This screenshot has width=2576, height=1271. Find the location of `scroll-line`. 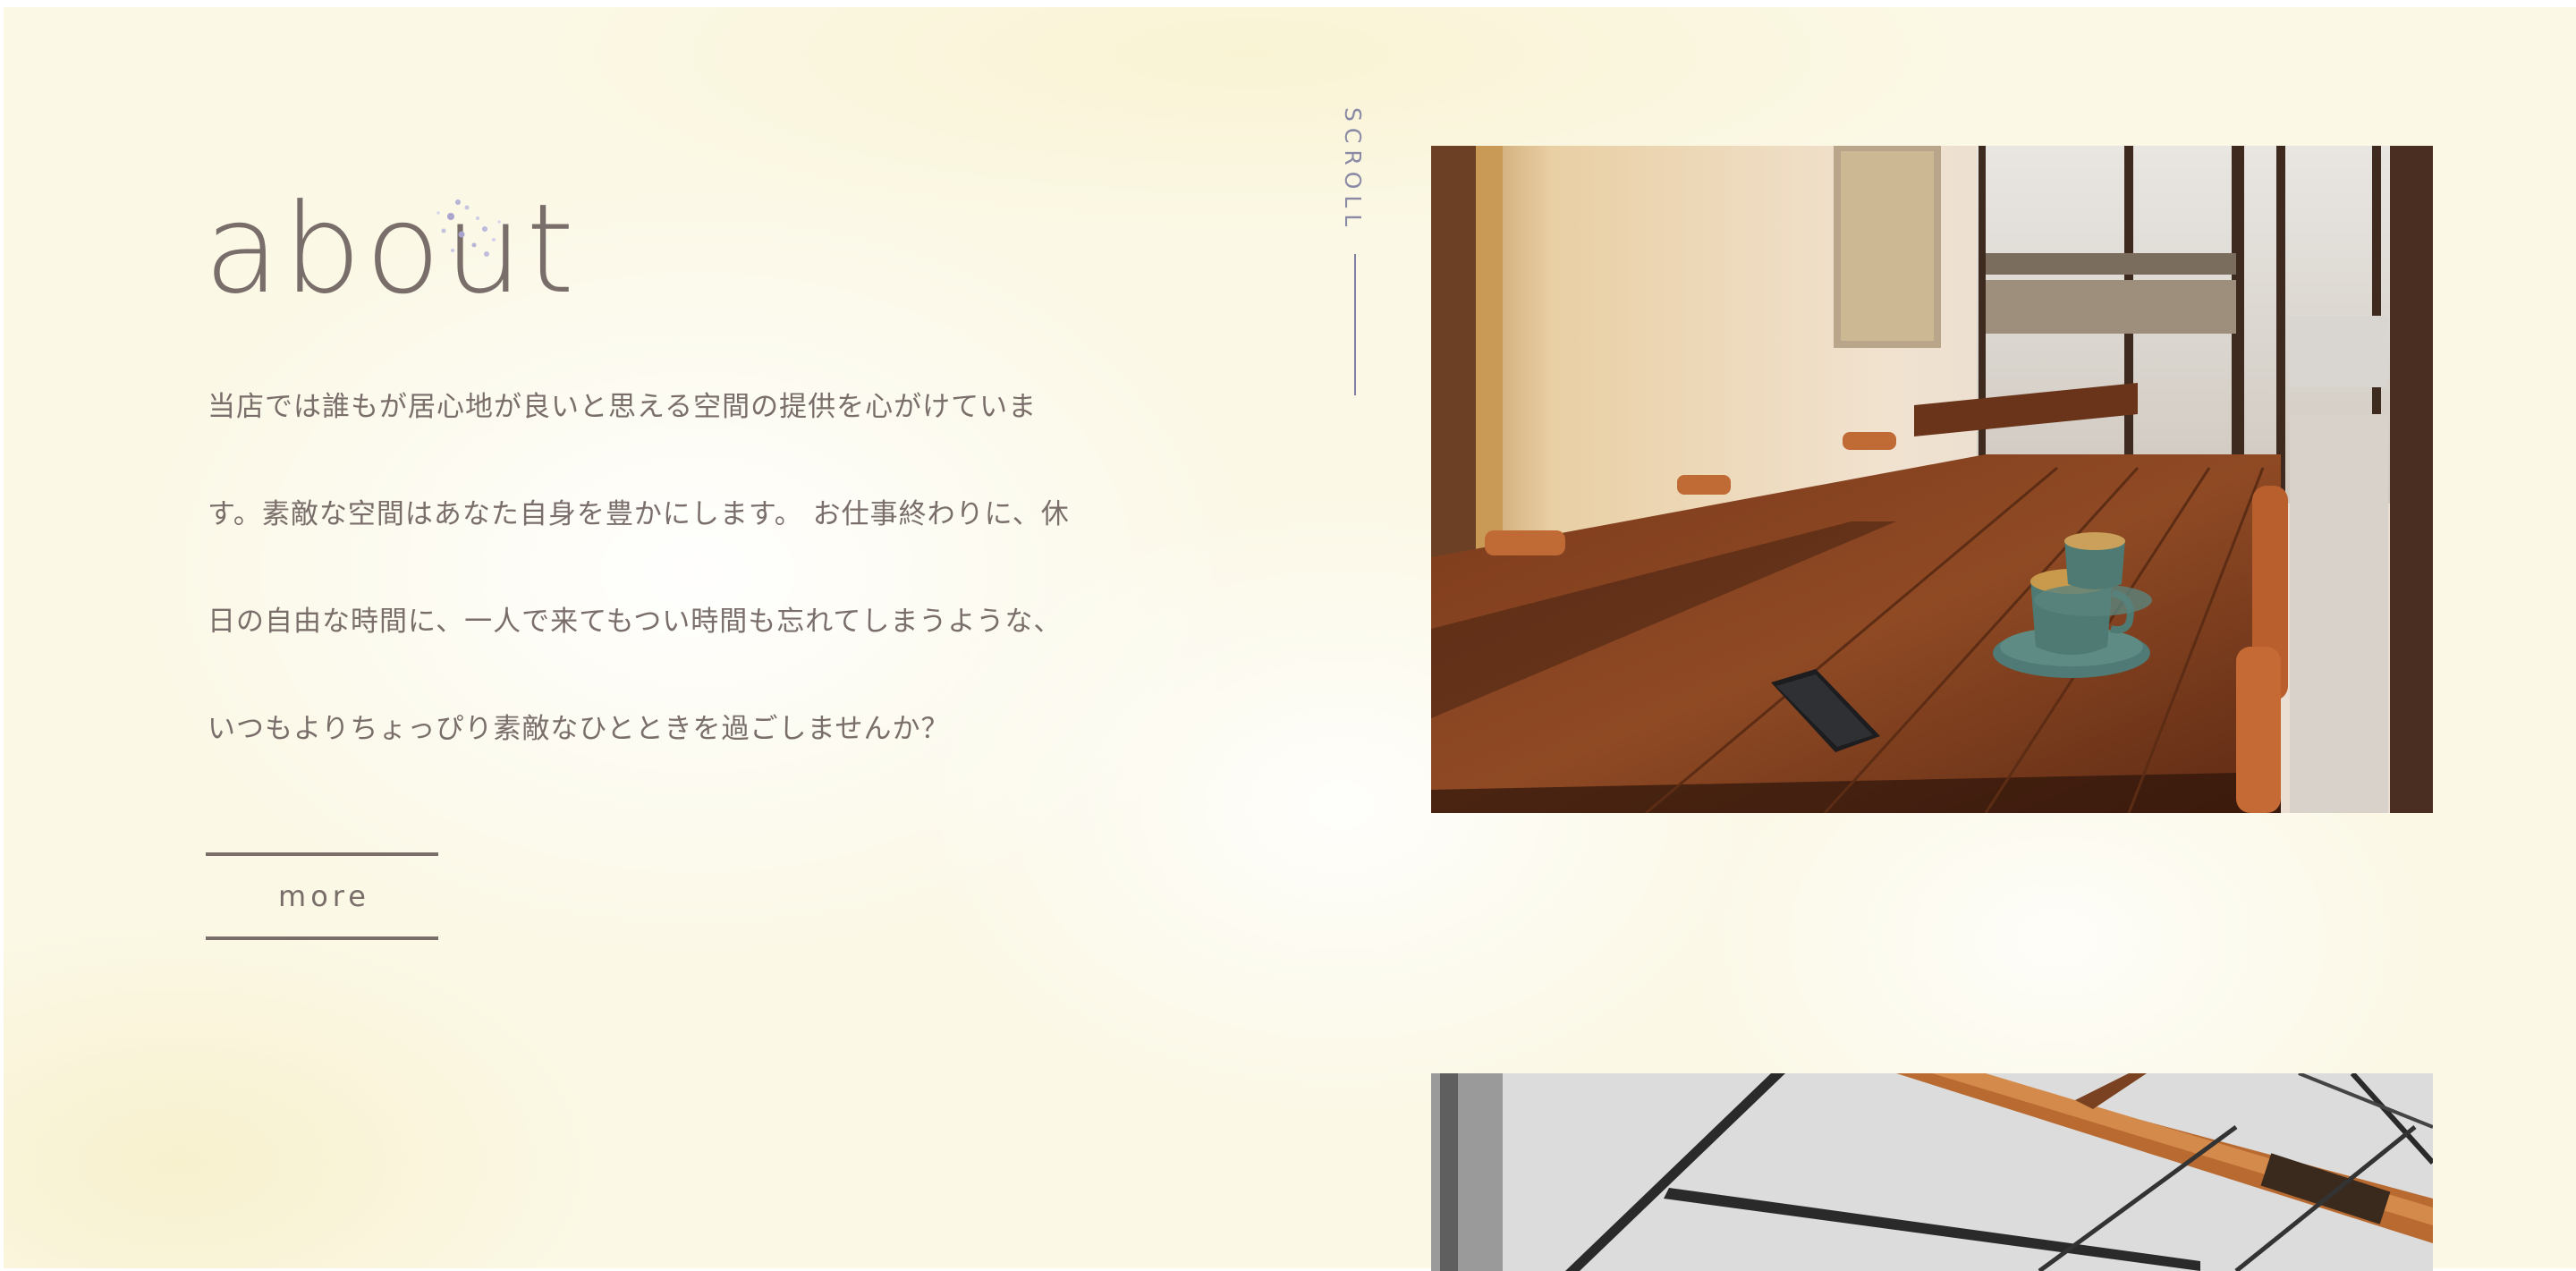

scroll-line is located at coordinates (1355, 324).